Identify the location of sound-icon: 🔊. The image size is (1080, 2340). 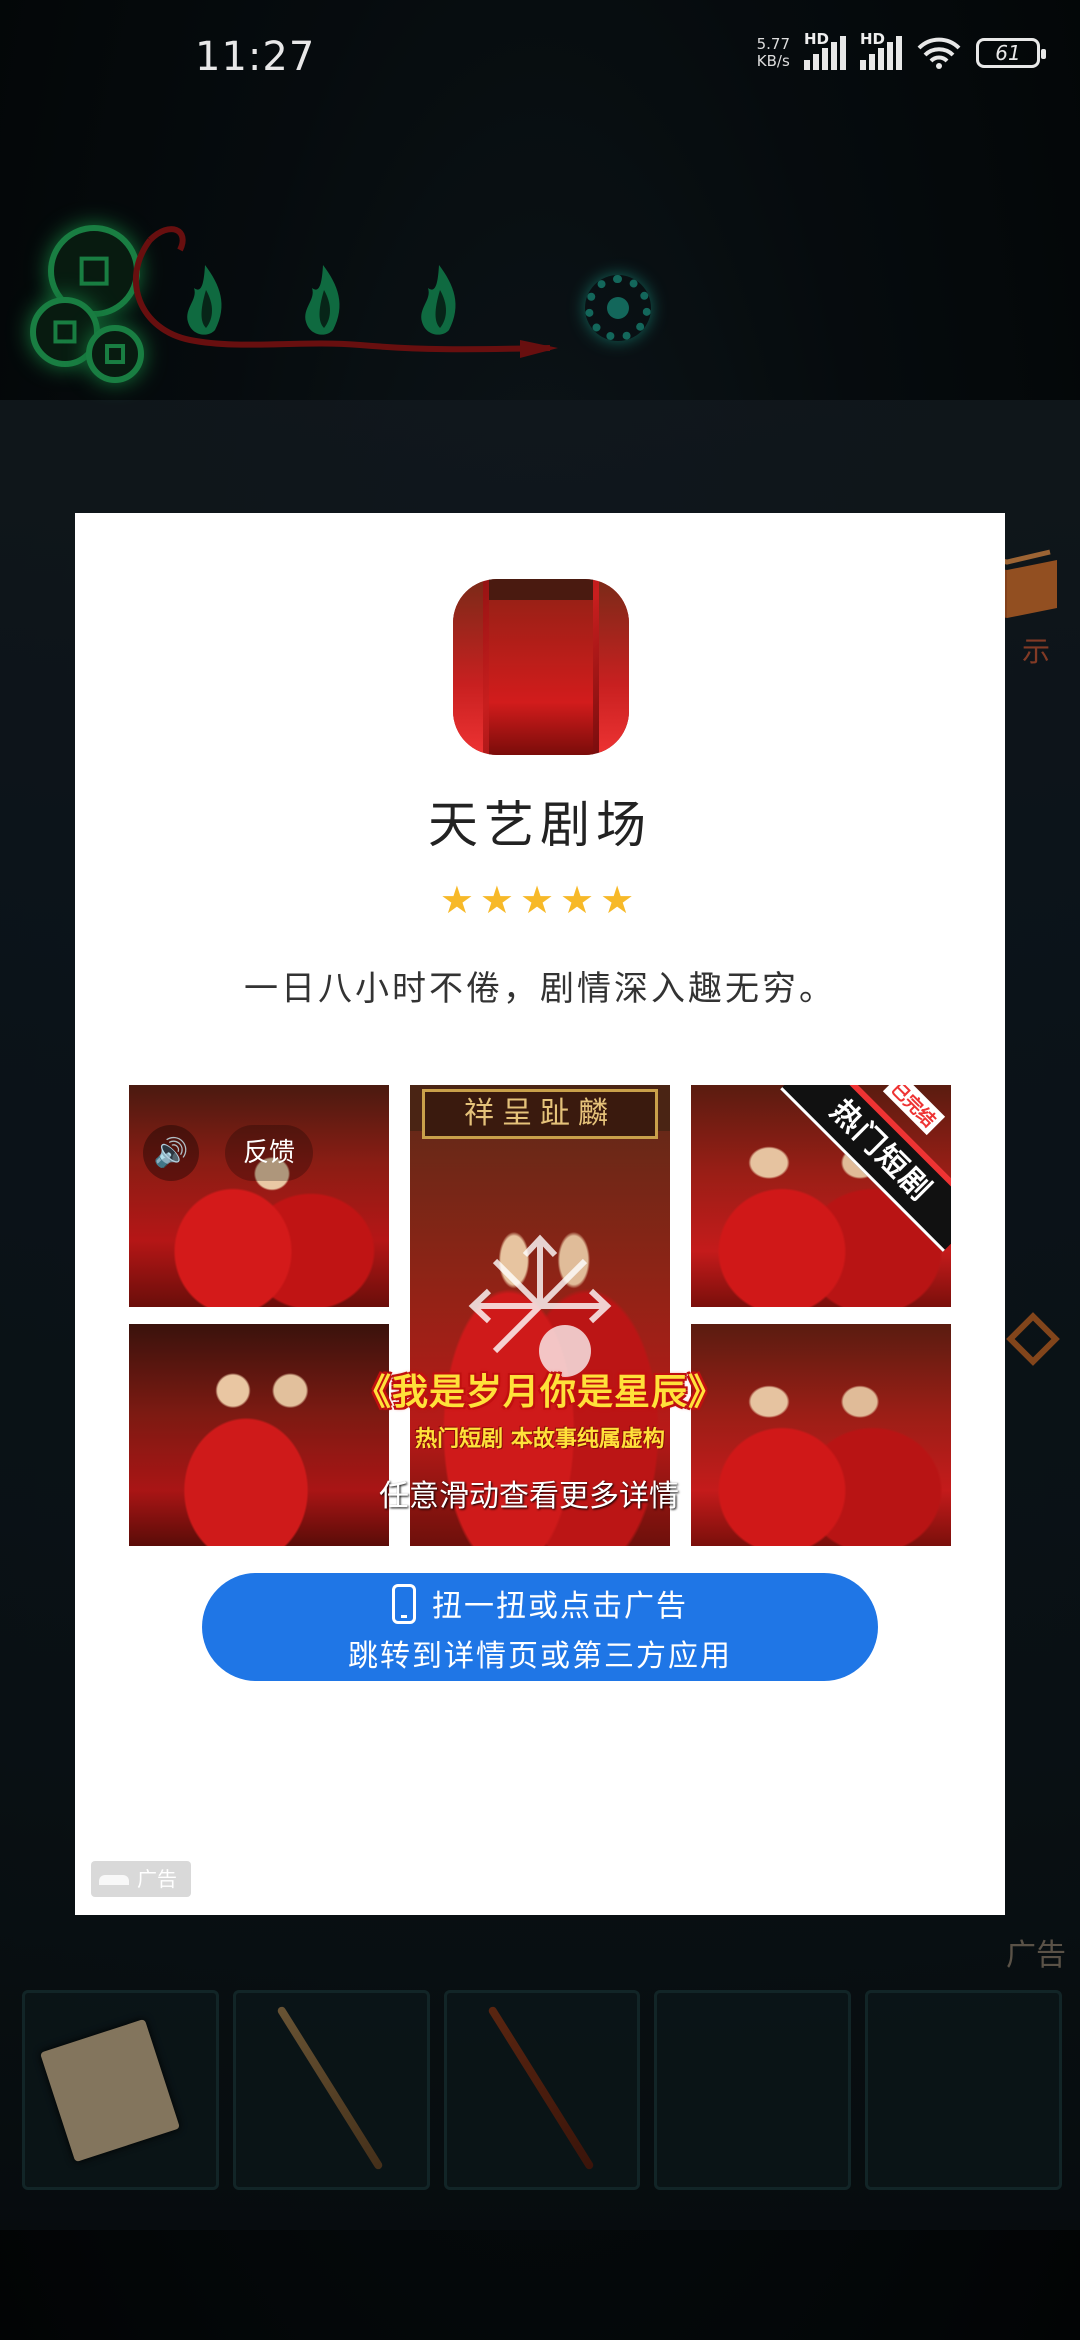
(171, 1153).